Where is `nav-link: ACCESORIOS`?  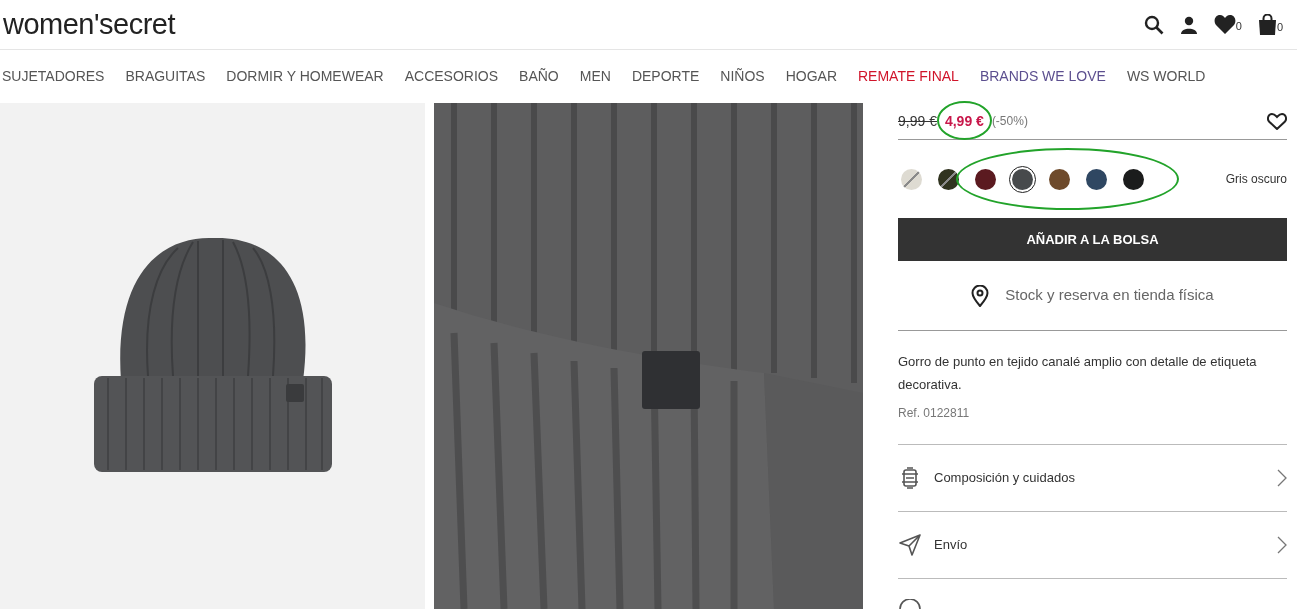 nav-link: ACCESORIOS is located at coordinates (451, 76).